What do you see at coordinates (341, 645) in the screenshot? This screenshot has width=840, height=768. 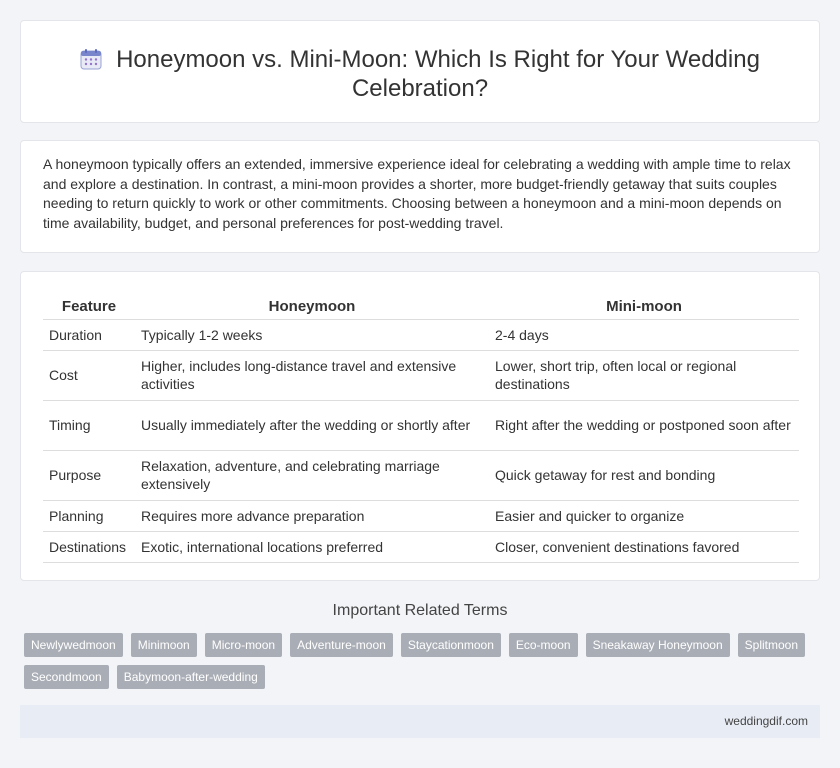 I see `tag-adventure-moon: Adventure-moon` at bounding box center [341, 645].